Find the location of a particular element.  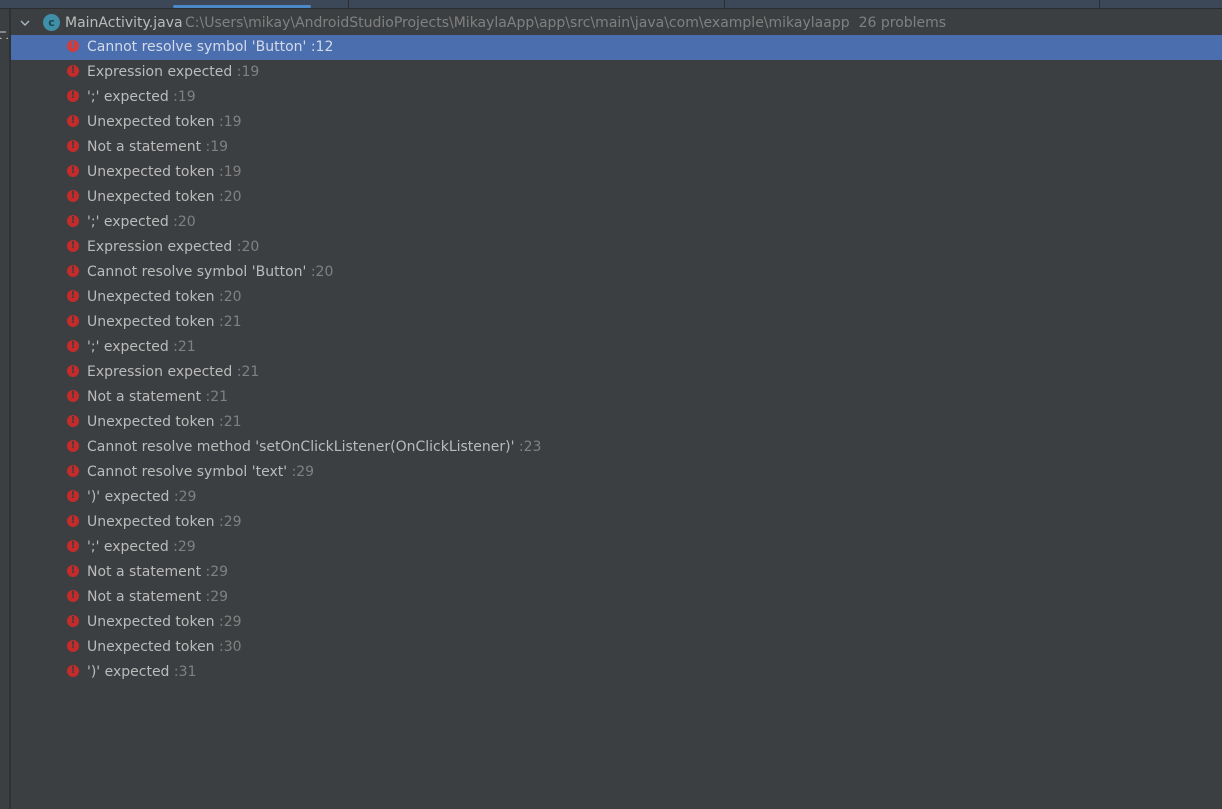

problem-message: Cannot resolve symbol 'Button' is located at coordinates (197, 272).